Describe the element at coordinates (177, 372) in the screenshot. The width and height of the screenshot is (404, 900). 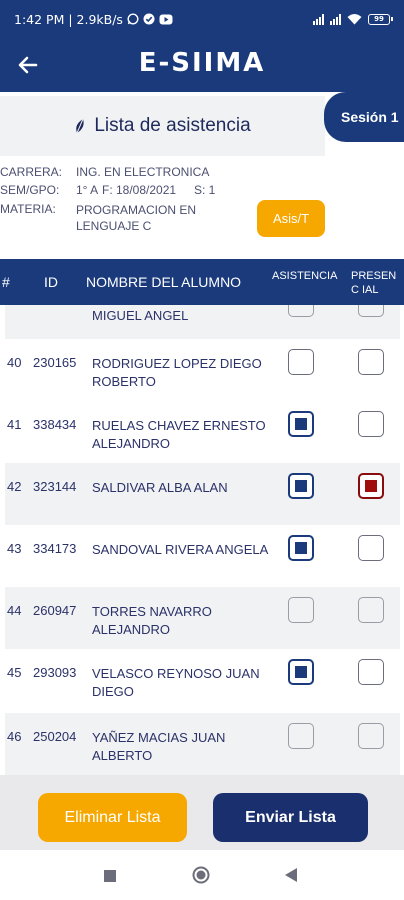
I see `student-name: RODRIGUEZ LOPEZ DIEGO ROBERTO` at that location.